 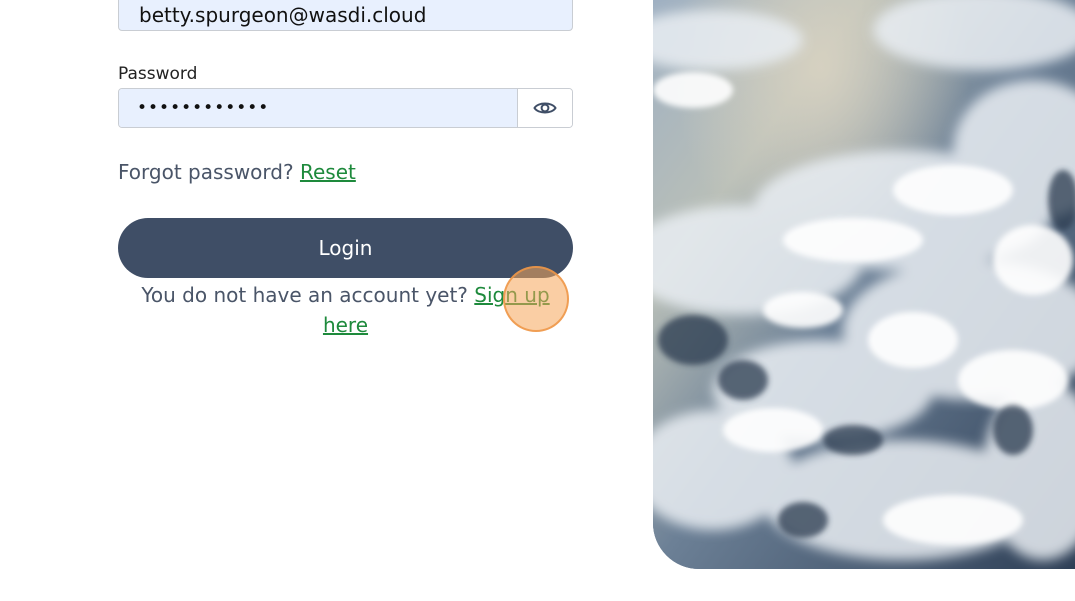 I want to click on show-password-button, so click(x=544, y=108).